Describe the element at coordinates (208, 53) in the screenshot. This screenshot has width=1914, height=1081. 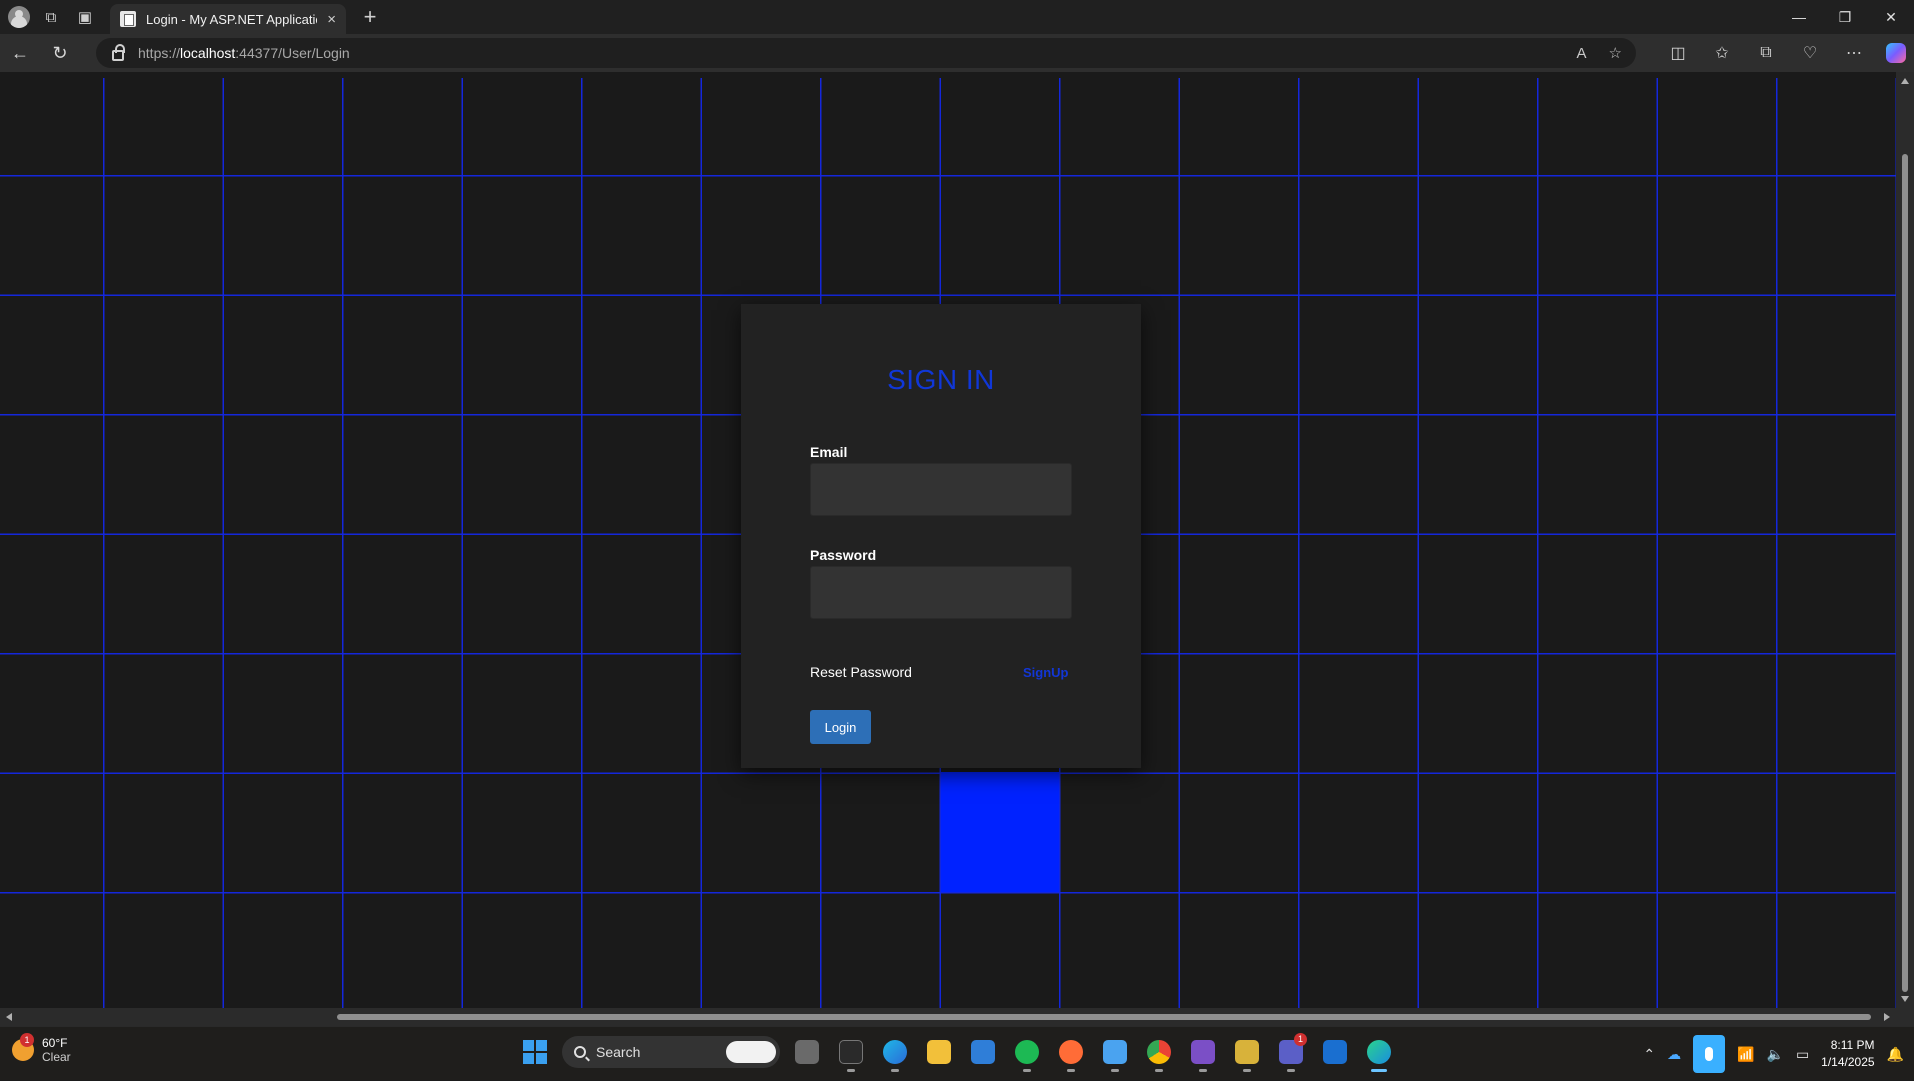
I see `url-host: localhost` at that location.